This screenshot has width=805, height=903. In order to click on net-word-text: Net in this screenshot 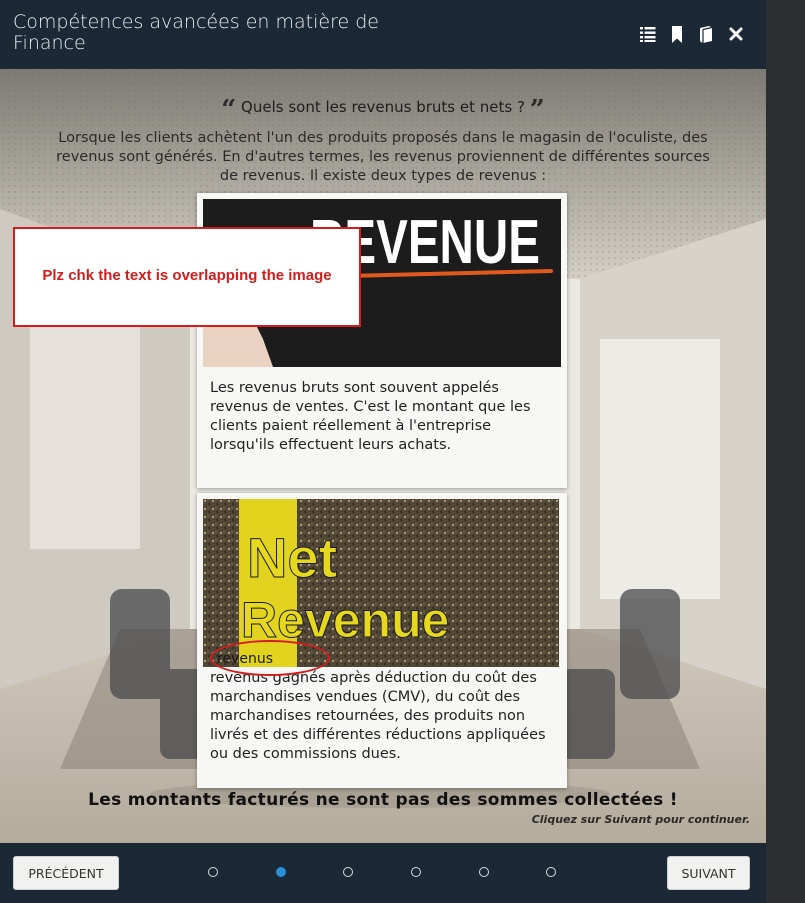, I will do `click(292, 557)`.